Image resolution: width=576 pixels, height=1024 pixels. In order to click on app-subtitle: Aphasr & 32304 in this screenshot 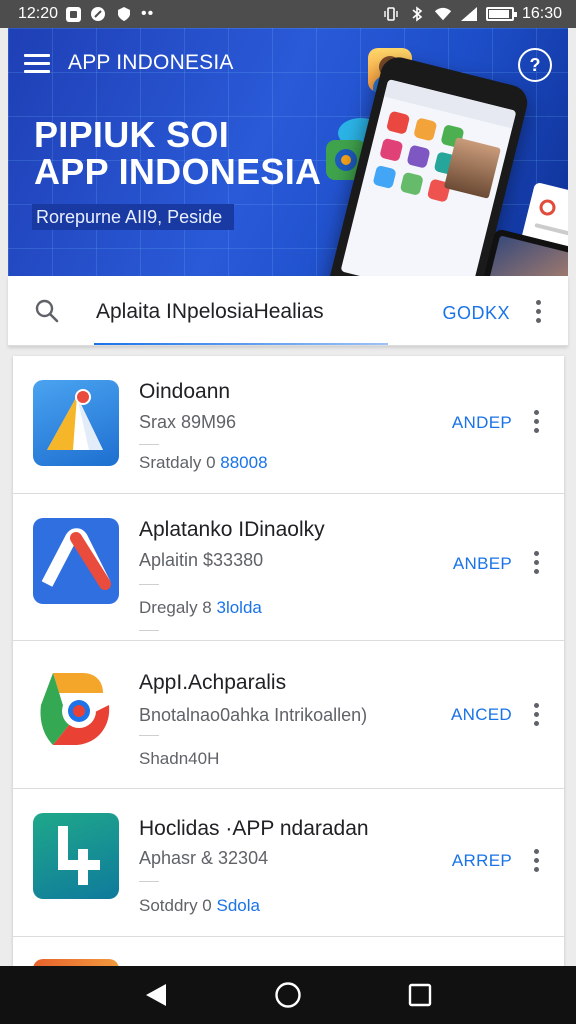, I will do `click(204, 858)`.